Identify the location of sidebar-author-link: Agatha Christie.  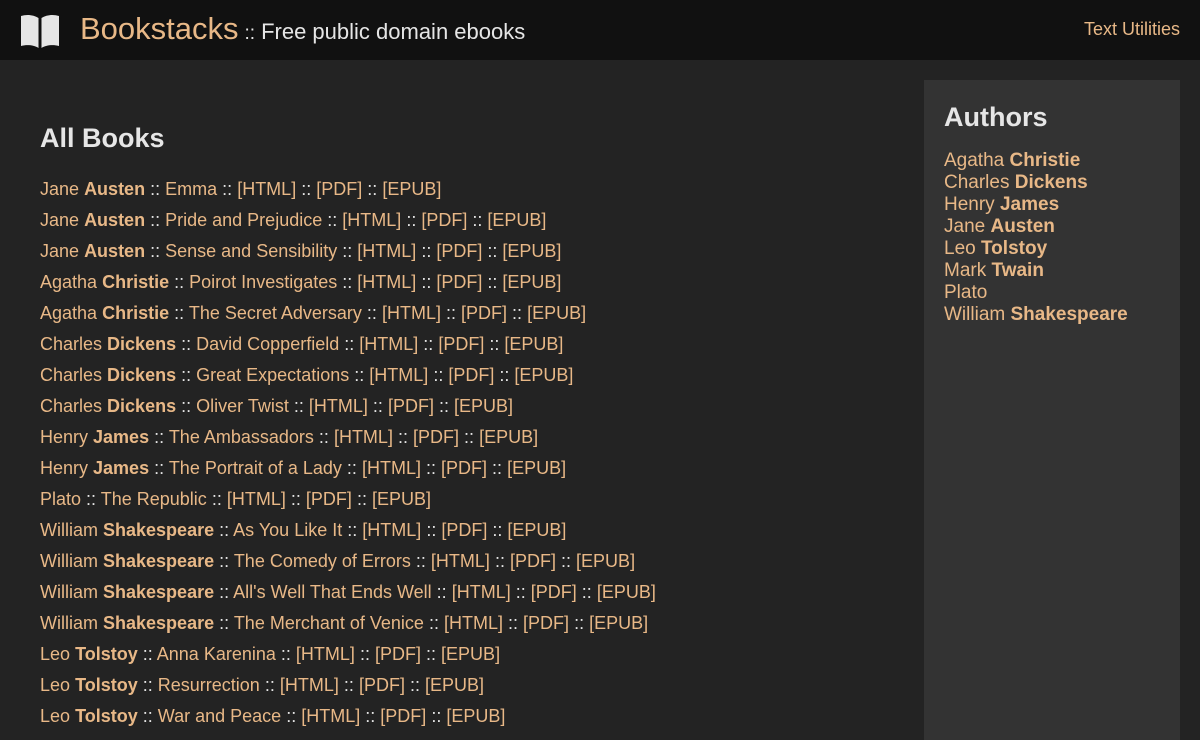
(1012, 160).